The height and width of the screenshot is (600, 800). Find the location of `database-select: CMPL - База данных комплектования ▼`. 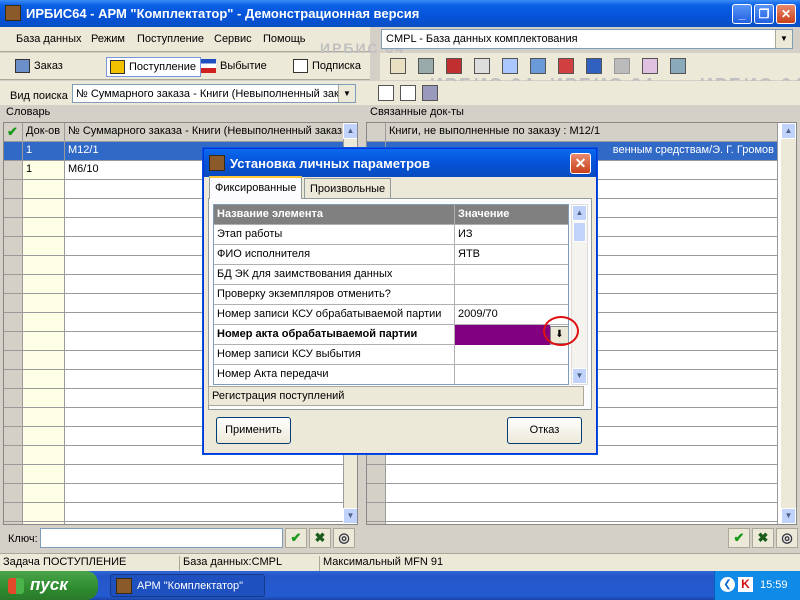

database-select: CMPL - База данных комплектования ▼ is located at coordinates (587, 39).